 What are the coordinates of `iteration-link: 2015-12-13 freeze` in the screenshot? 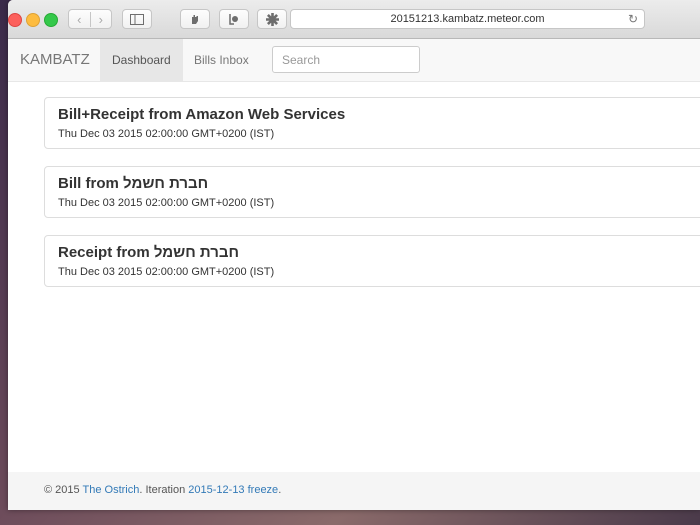 It's located at (233, 490).